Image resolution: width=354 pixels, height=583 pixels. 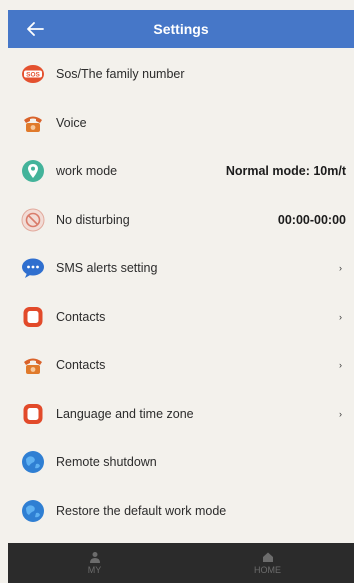 I want to click on item-label: Restore the default work mode, so click(x=141, y=510).